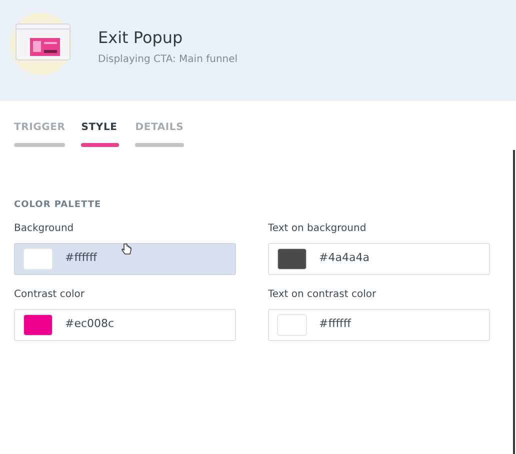  What do you see at coordinates (42, 43) in the screenshot?
I see `popup-illustration-icon` at bounding box center [42, 43].